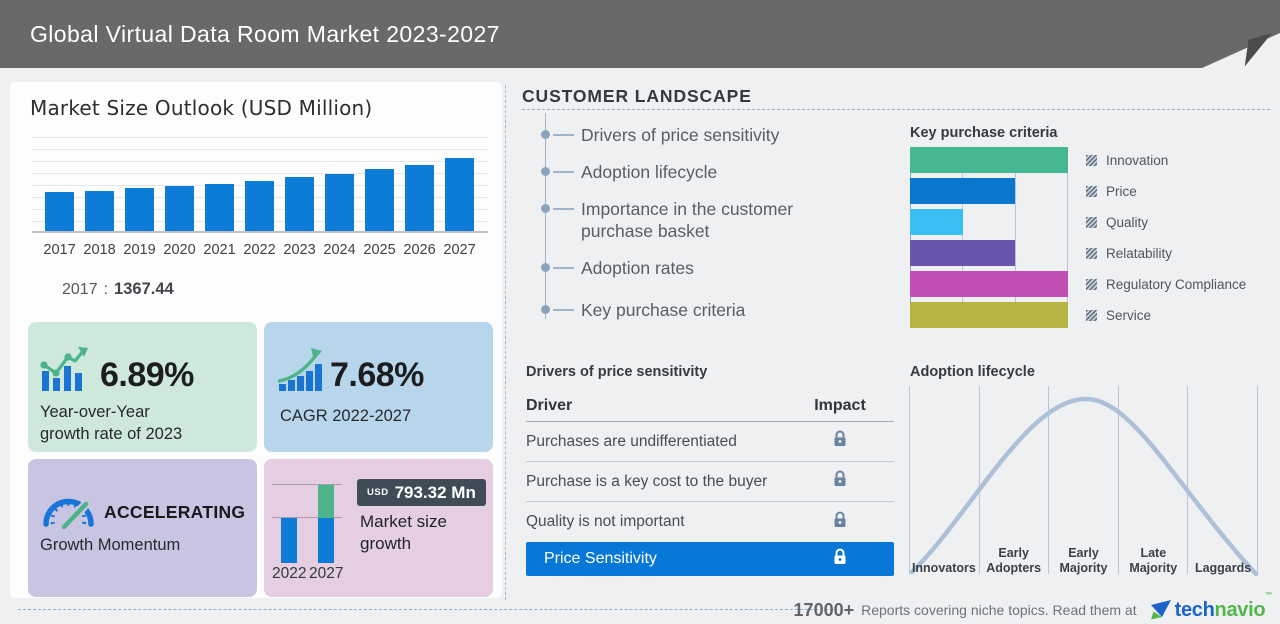  I want to click on x-tick-label: 2019, so click(139, 250).